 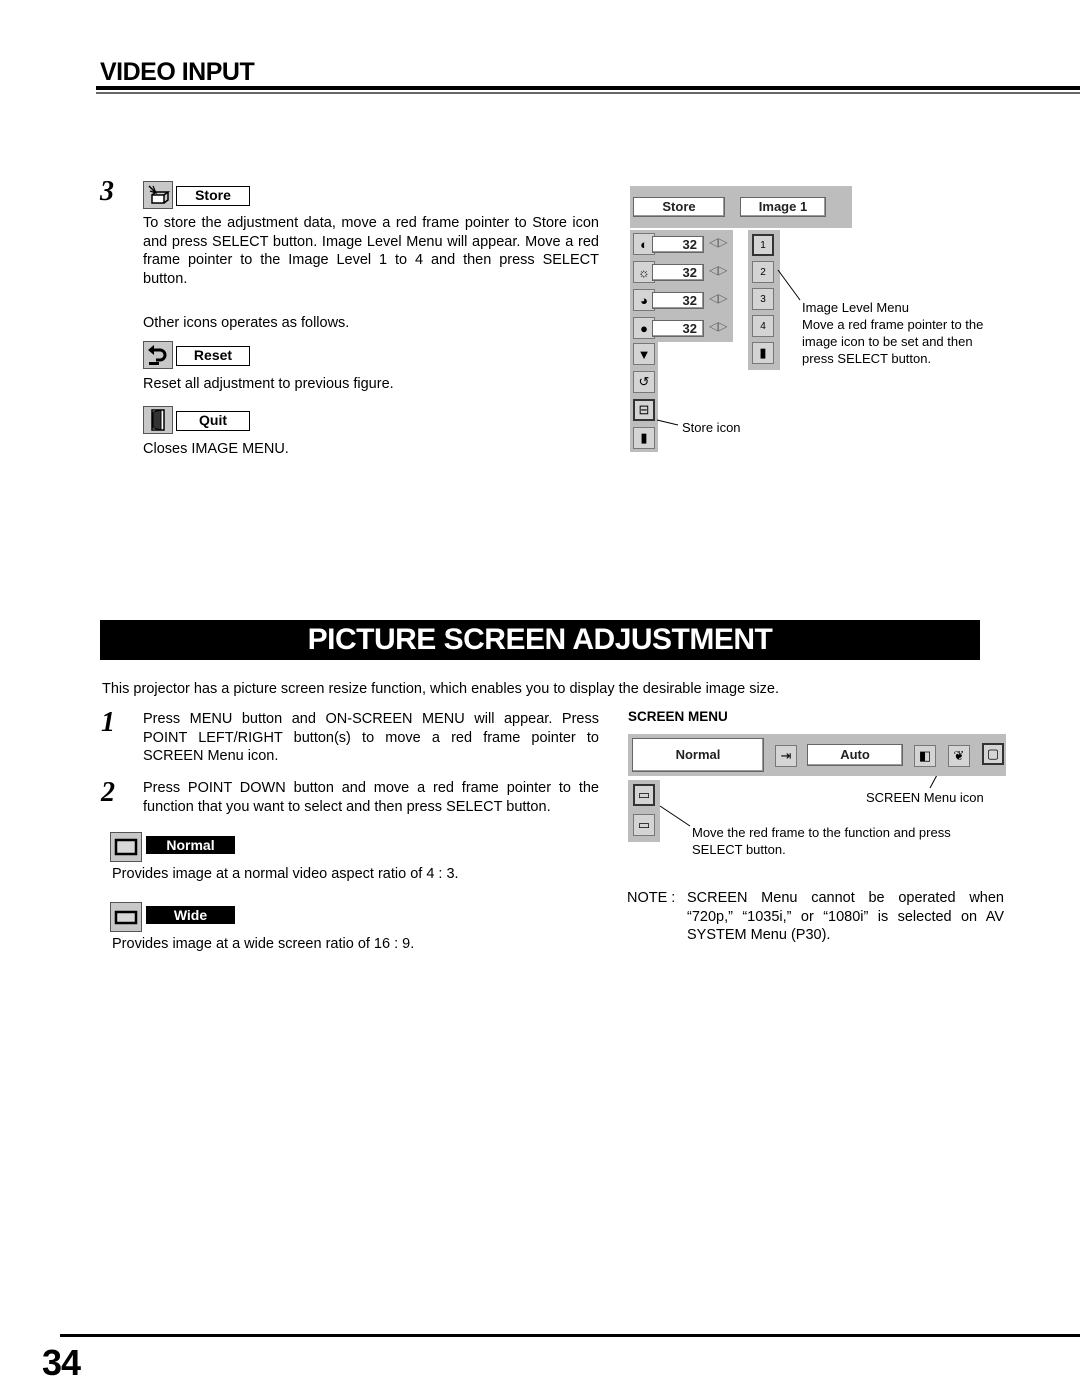 What do you see at coordinates (678, 716) in the screenshot?
I see `screen-menu-heading: SCREEN MENU` at bounding box center [678, 716].